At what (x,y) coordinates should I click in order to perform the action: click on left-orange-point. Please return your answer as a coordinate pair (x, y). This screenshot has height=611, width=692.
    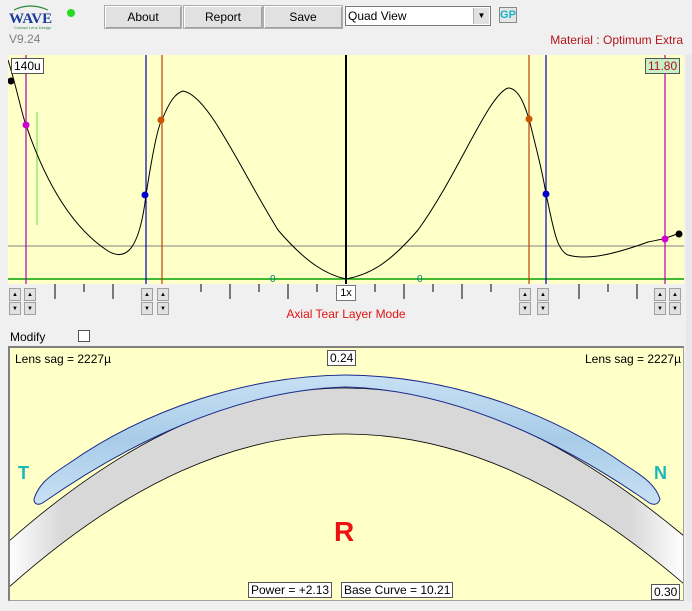
    Looking at the image, I should click on (161, 120).